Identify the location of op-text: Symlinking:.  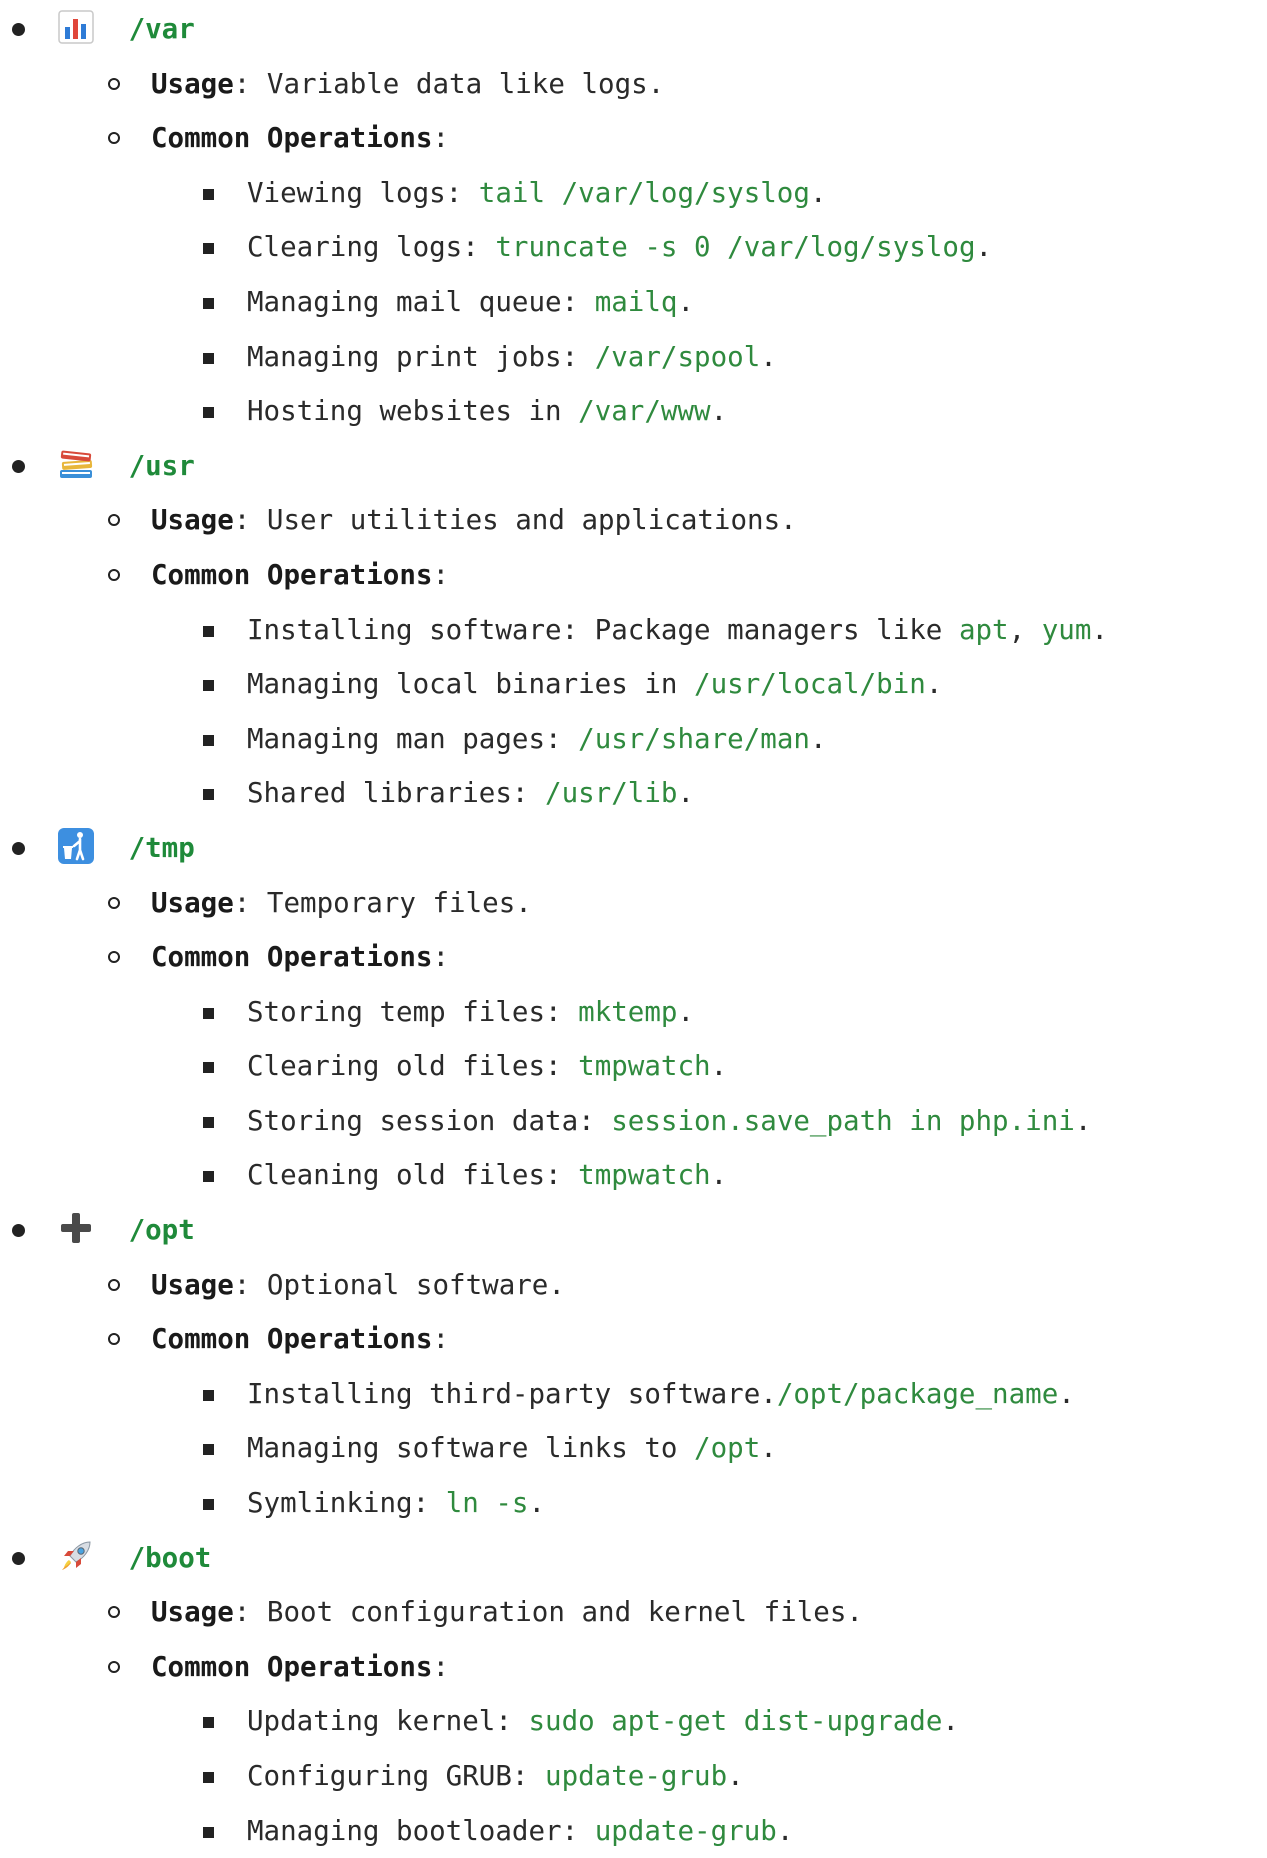
(346, 1503).